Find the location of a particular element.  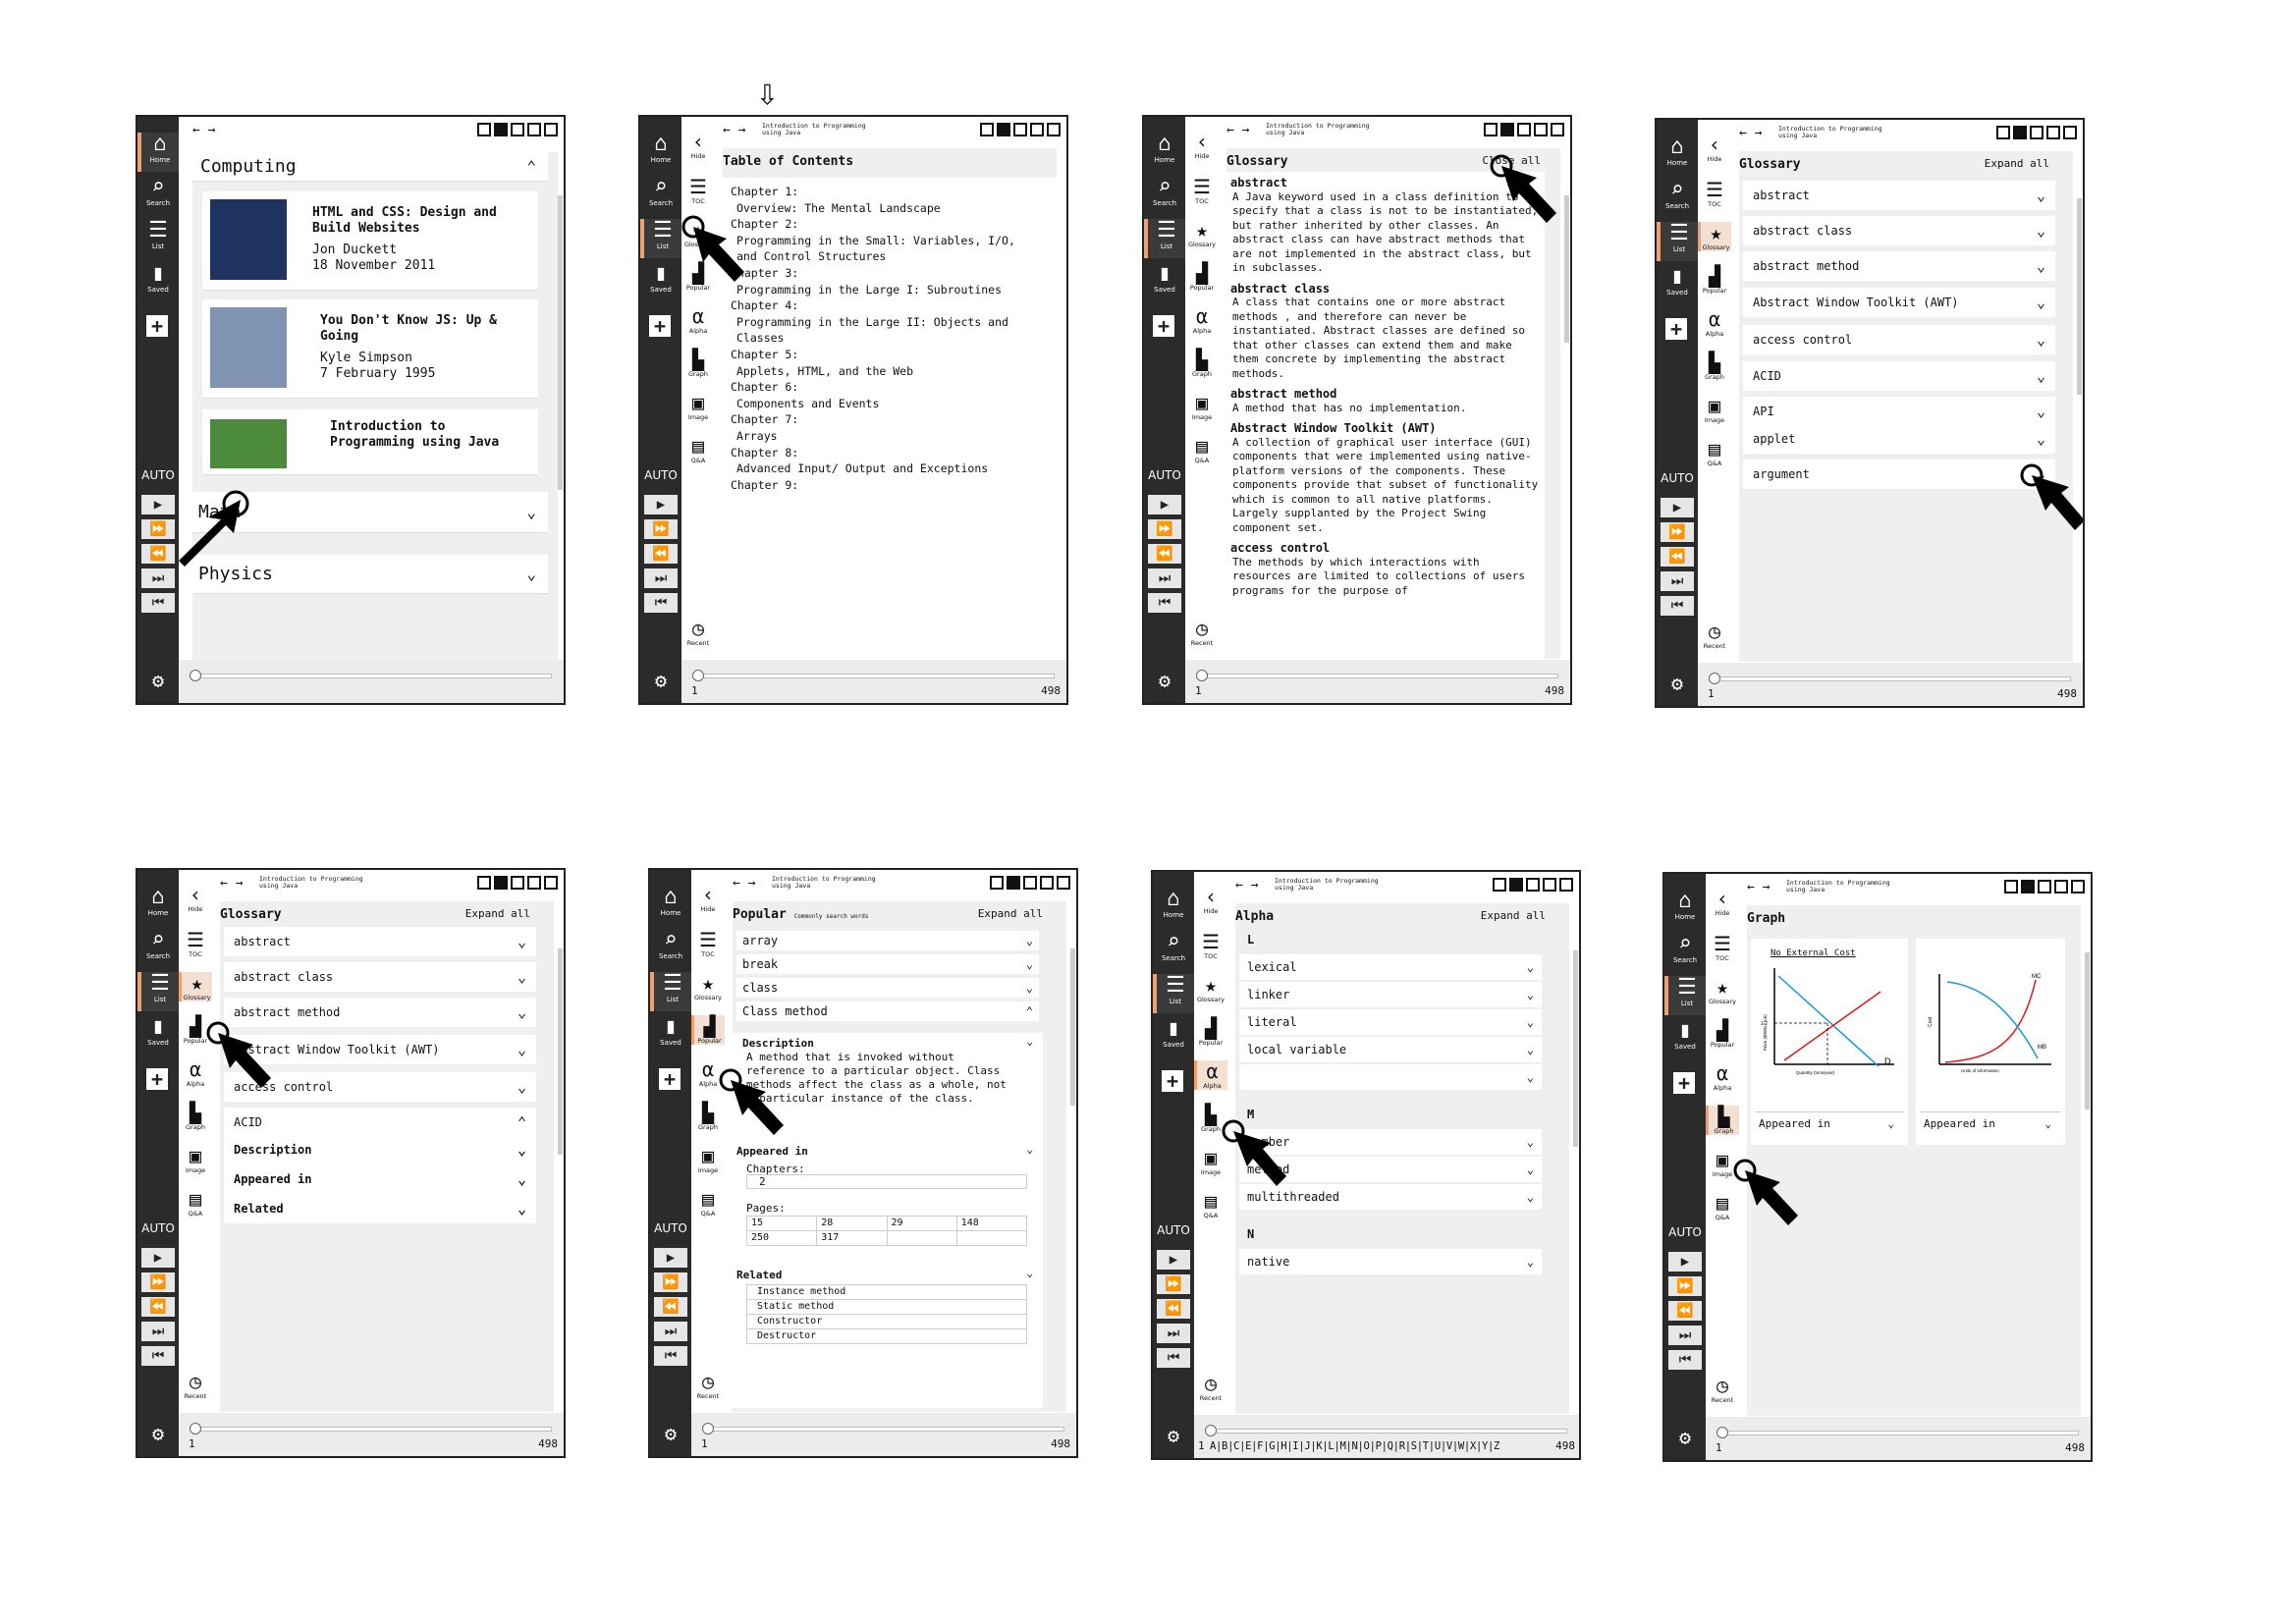

appeared-chevron-icon: ⌄ is located at coordinates (1029, 1149).